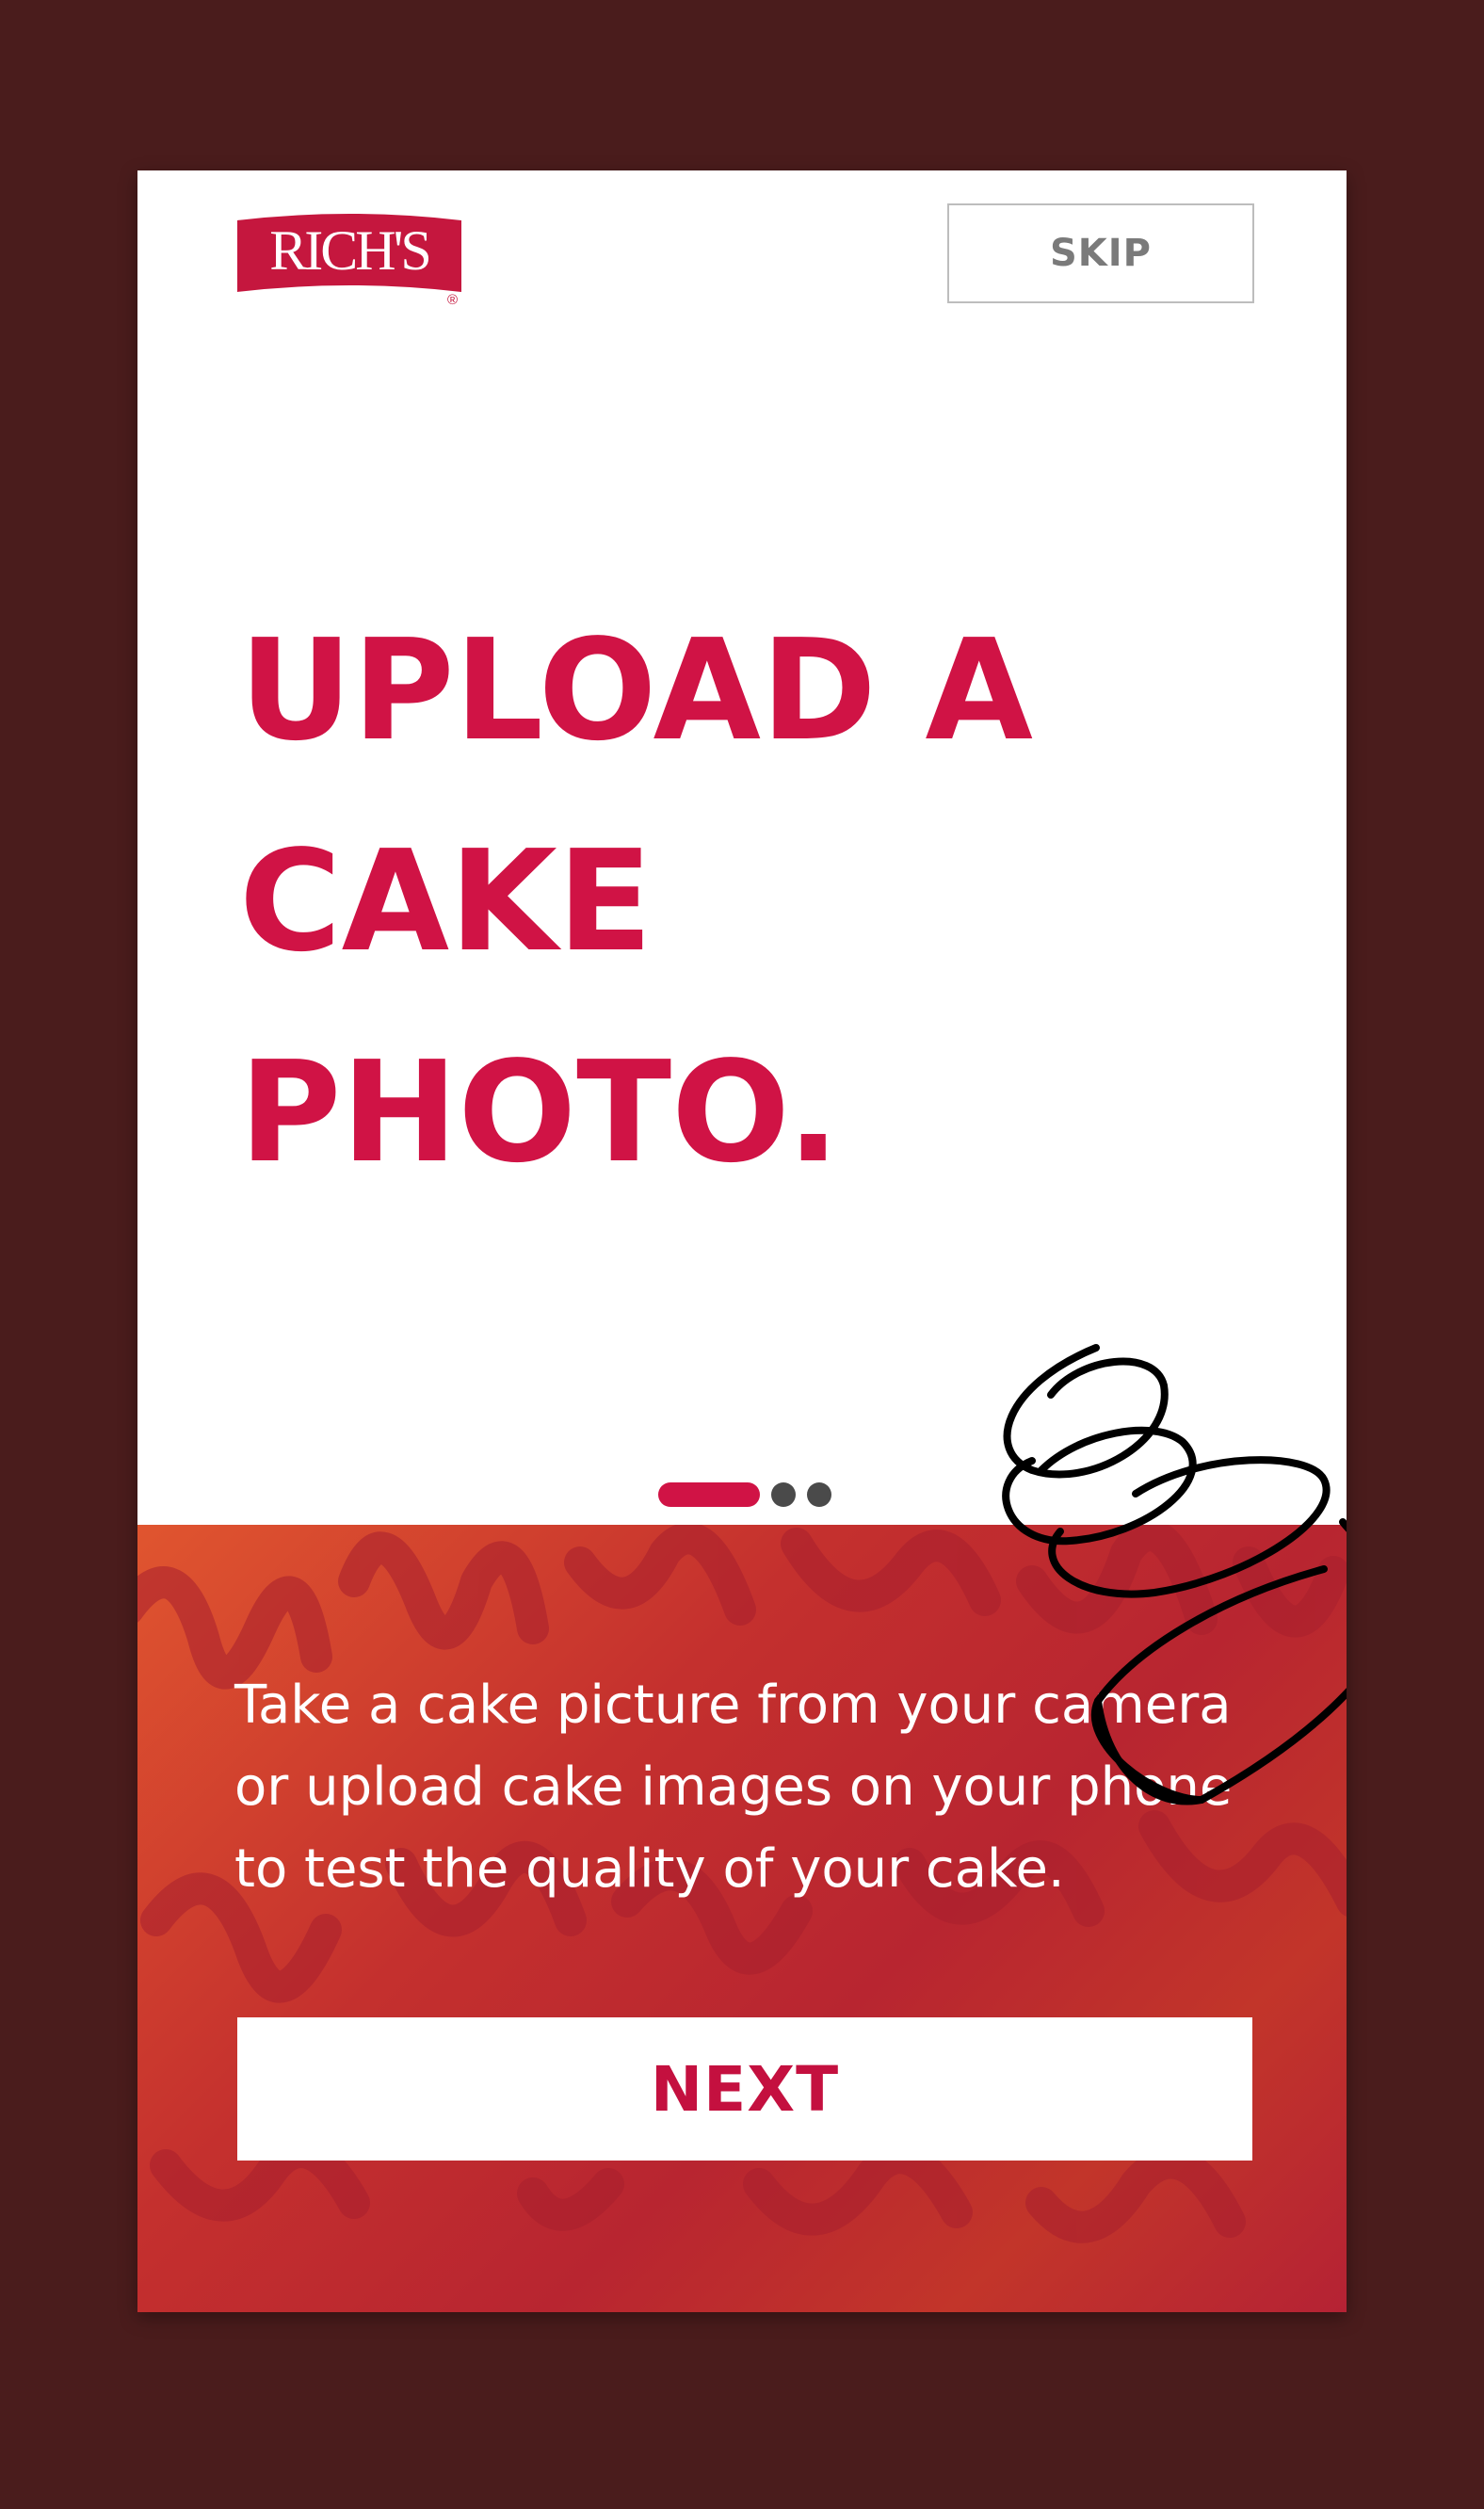 This screenshot has width=1484, height=2509. What do you see at coordinates (1100, 253) in the screenshot?
I see `skip-button: SKIP` at bounding box center [1100, 253].